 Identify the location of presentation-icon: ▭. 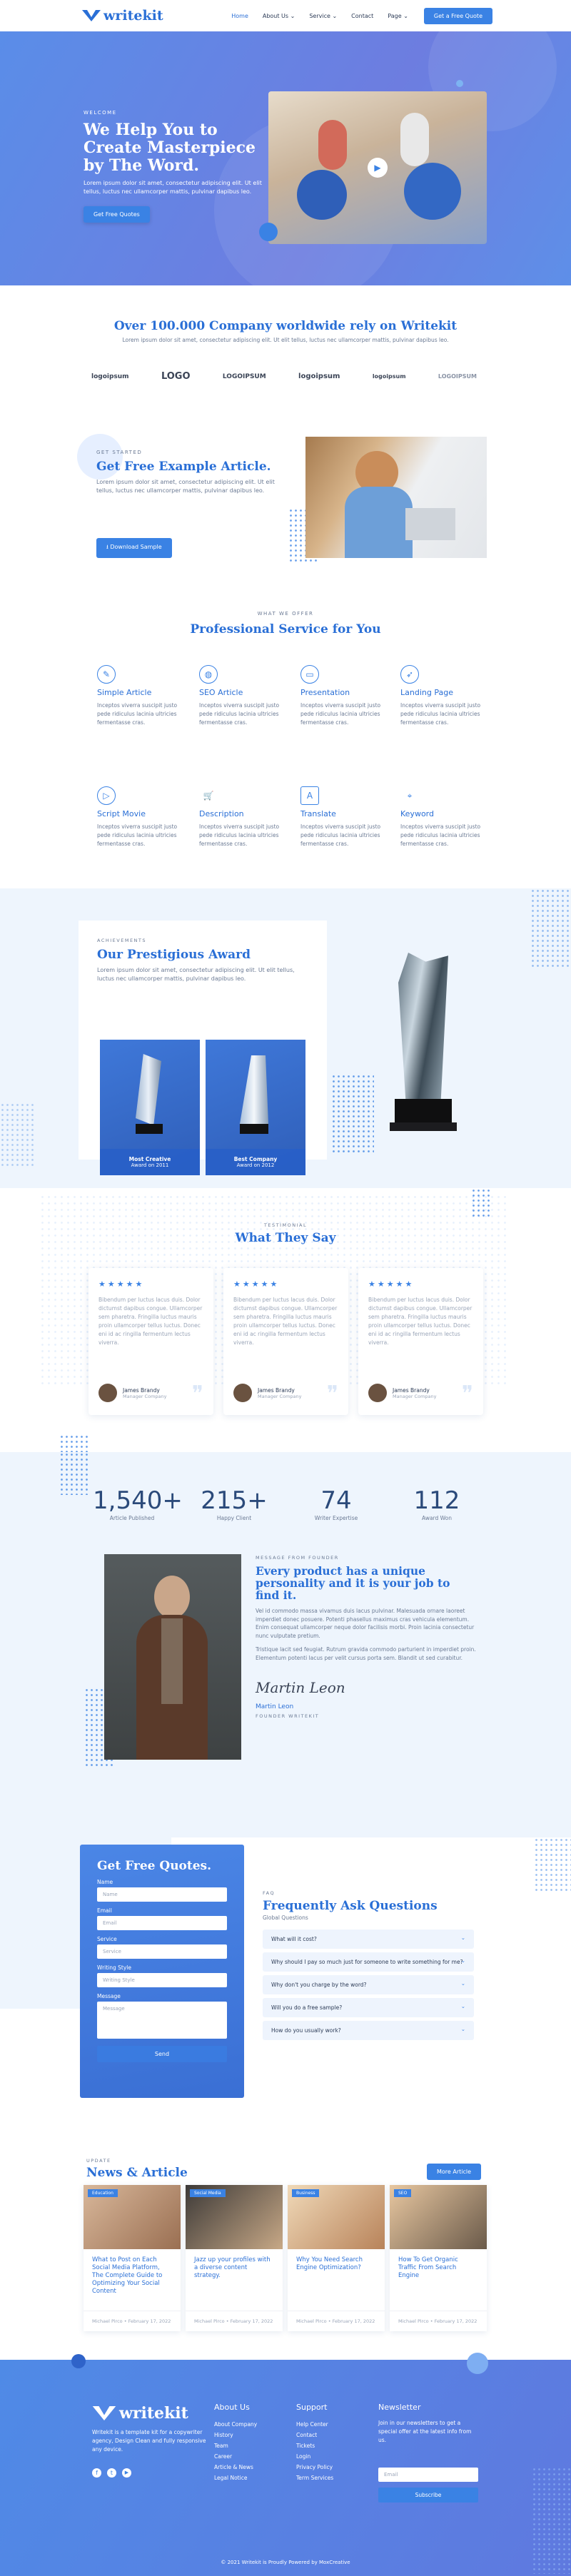
(309, 674).